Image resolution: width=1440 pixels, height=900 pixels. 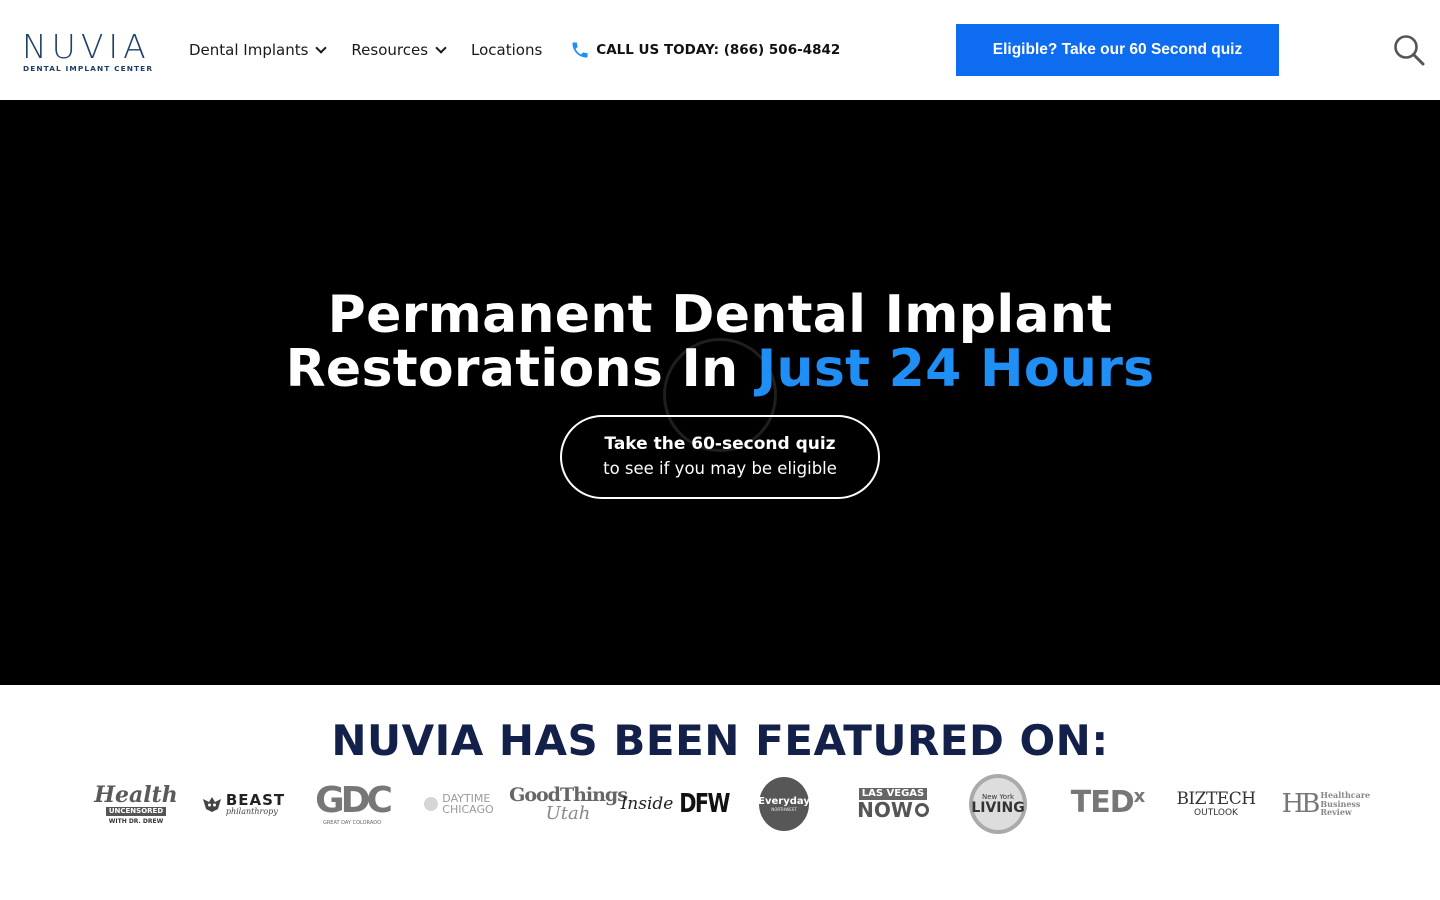 I want to click on search-button, so click(x=1409, y=50).